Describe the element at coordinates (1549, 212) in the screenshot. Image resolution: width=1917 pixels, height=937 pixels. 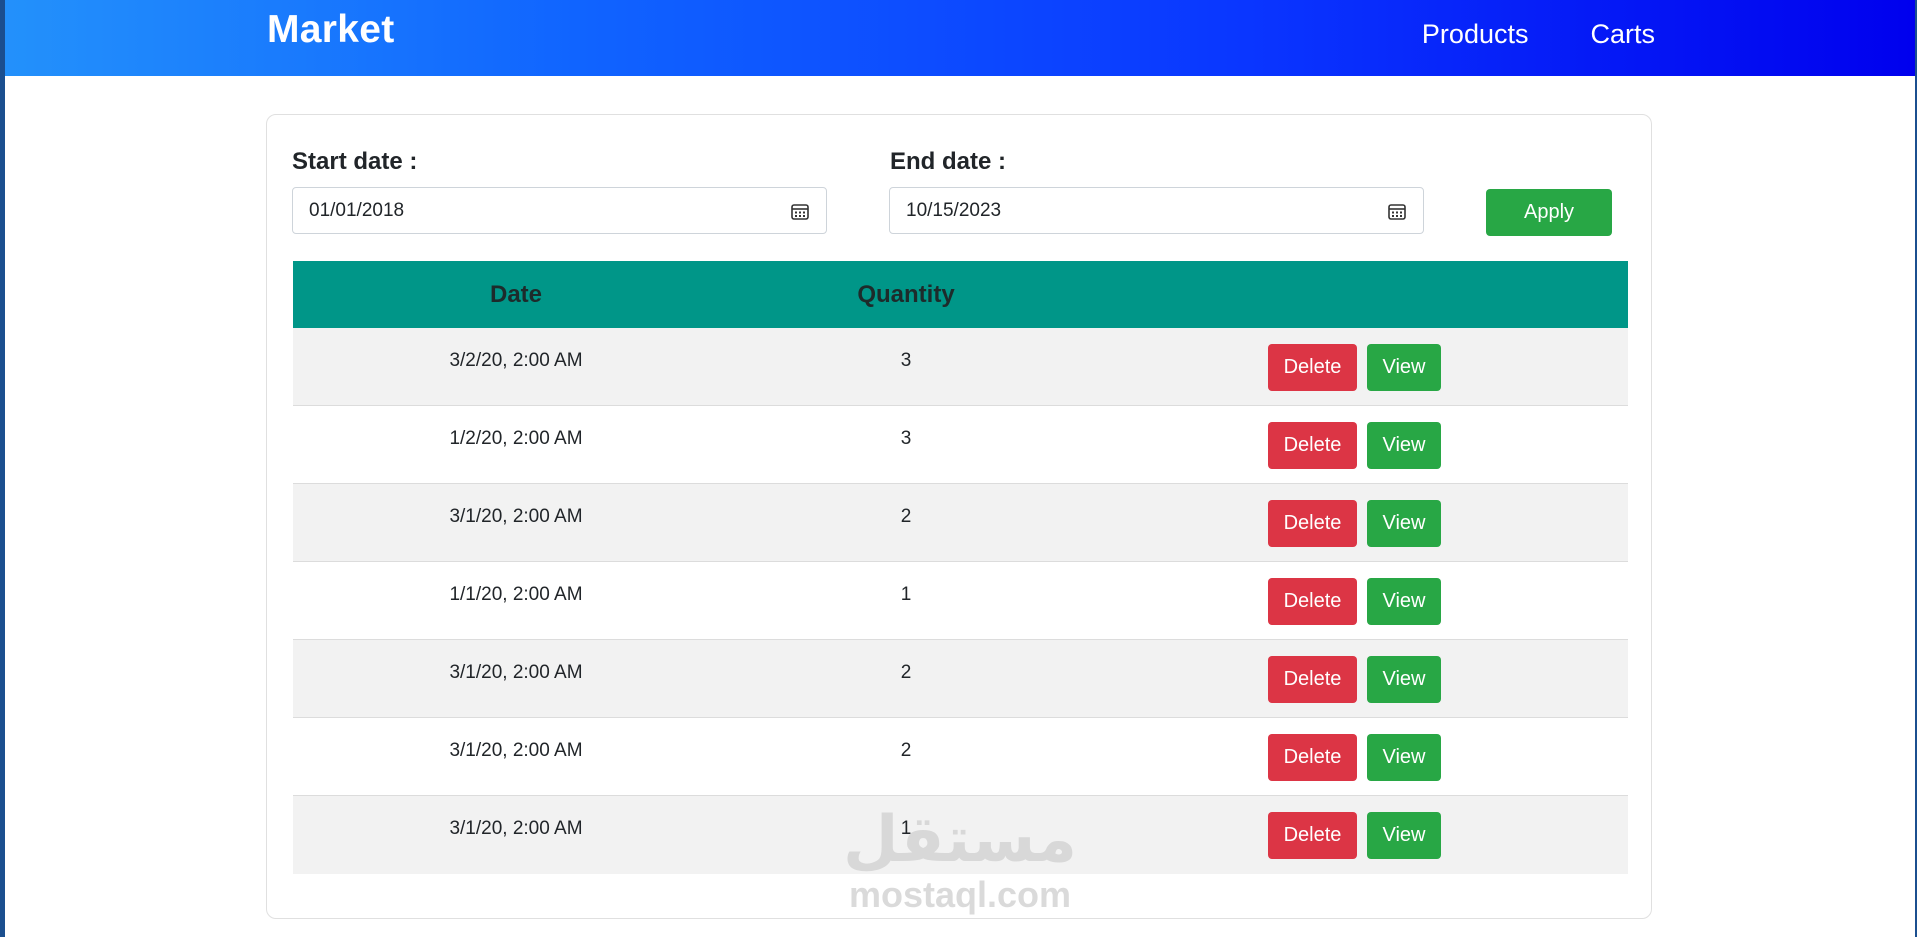
I see `apply-button: Apply` at that location.